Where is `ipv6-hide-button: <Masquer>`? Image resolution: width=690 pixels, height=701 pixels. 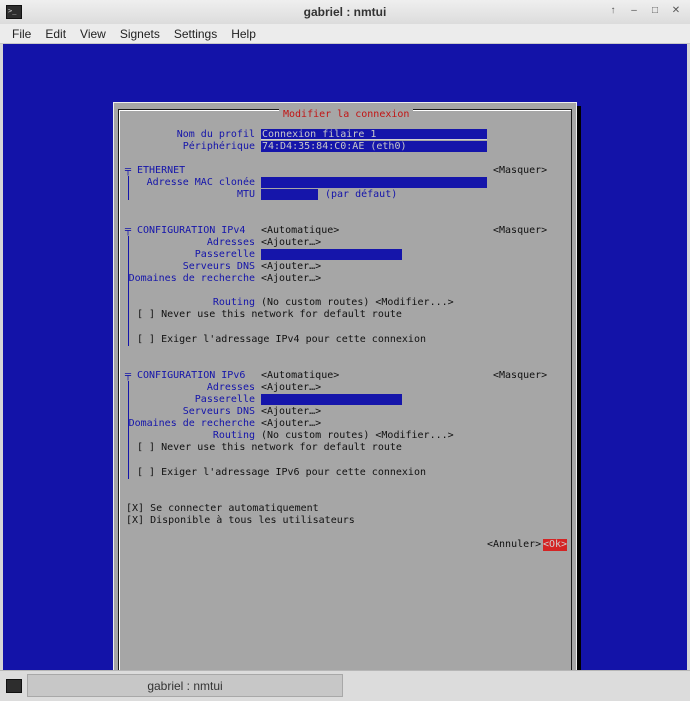 ipv6-hide-button: <Masquer> is located at coordinates (520, 376).